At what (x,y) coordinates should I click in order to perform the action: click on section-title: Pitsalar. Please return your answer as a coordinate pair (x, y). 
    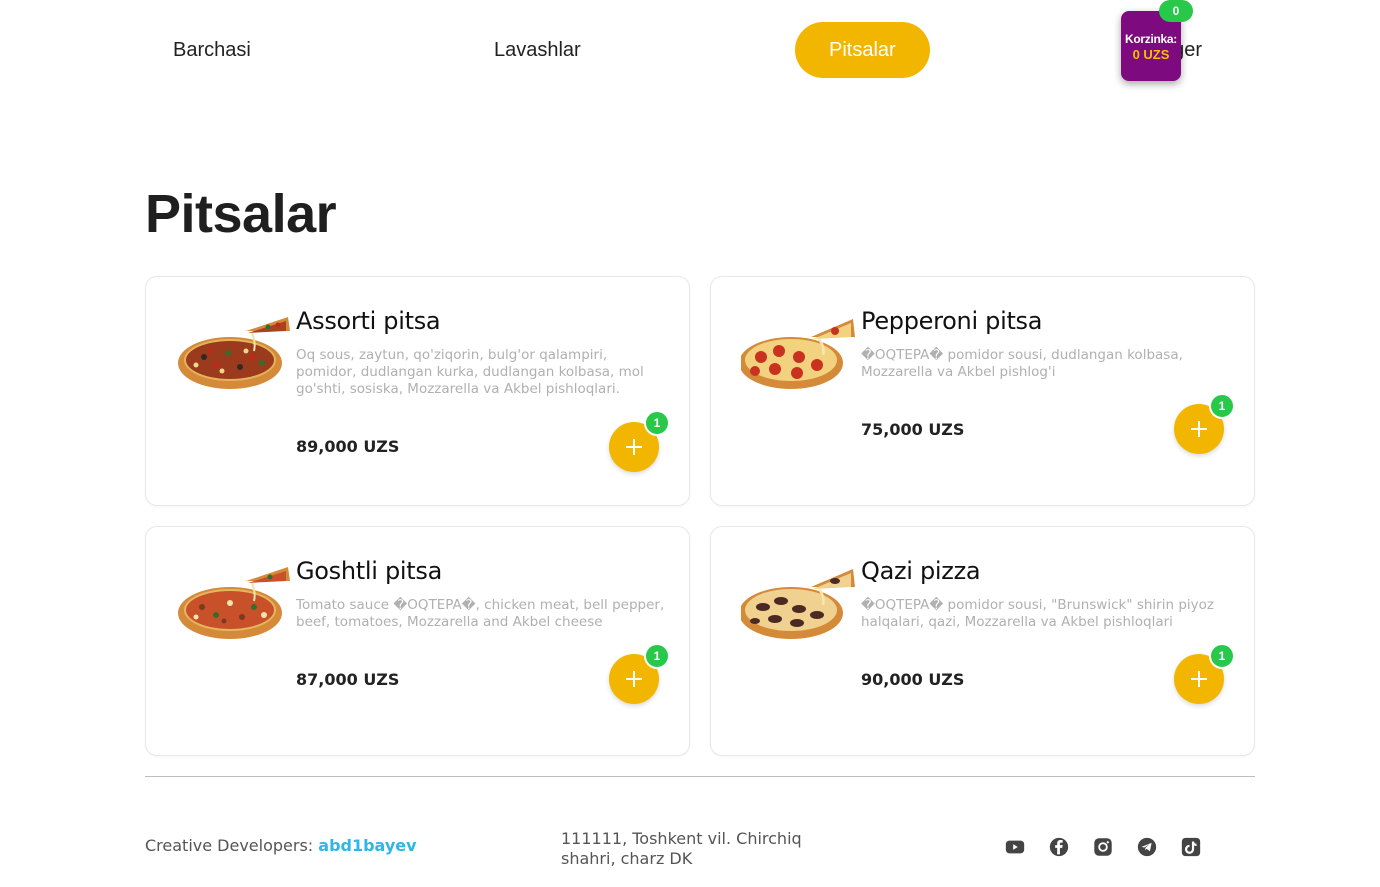
    Looking at the image, I should click on (241, 214).